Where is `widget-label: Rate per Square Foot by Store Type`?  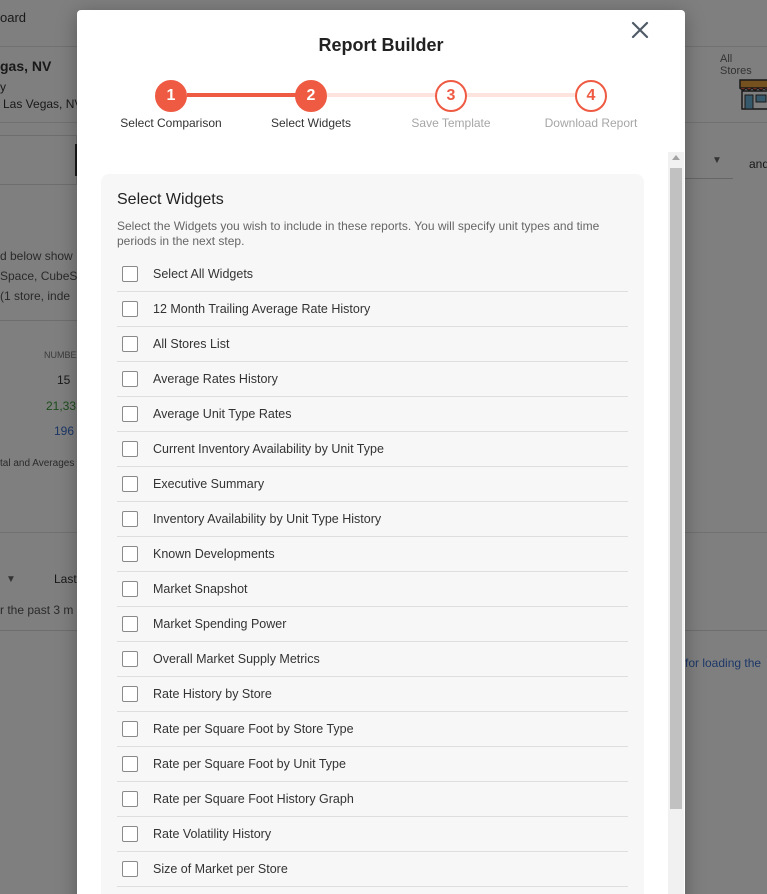 widget-label: Rate per Square Foot by Store Type is located at coordinates (253, 729).